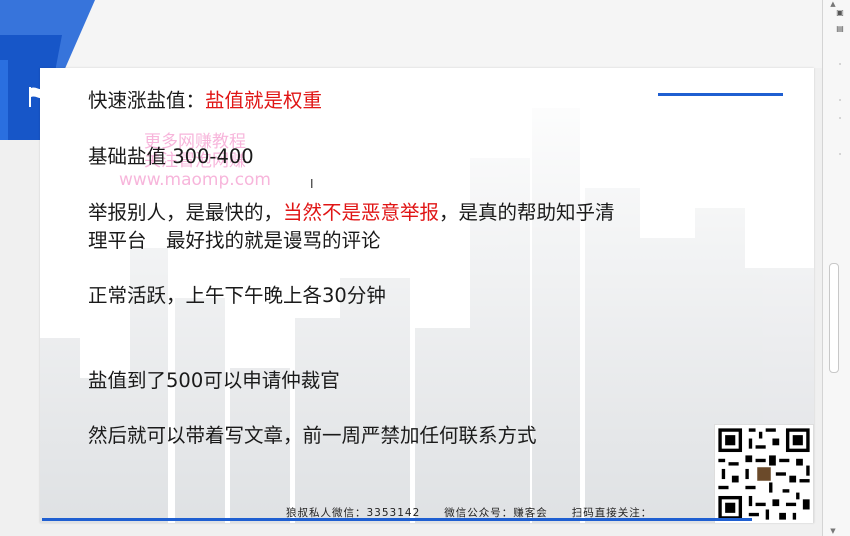 This screenshot has height=536, width=850. What do you see at coordinates (37, 97) in the screenshot?
I see `flag-icon` at bounding box center [37, 97].